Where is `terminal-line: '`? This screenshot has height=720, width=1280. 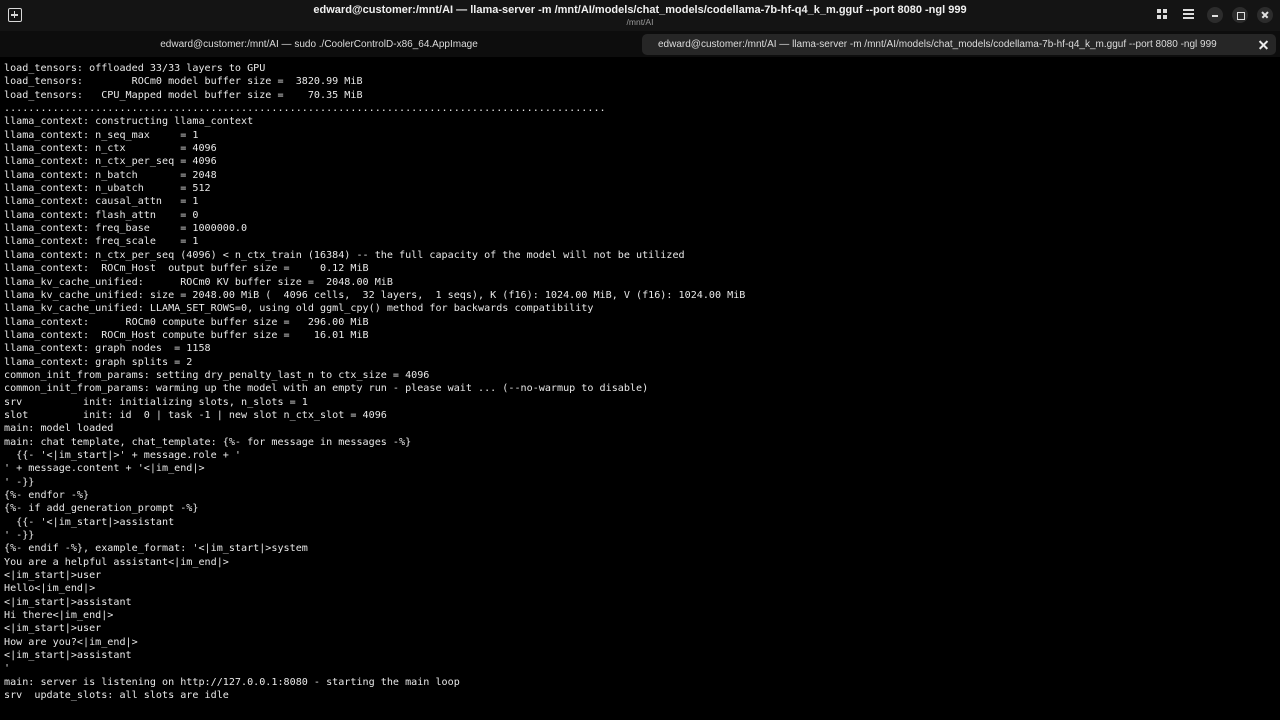 terminal-line: ' is located at coordinates (7, 669).